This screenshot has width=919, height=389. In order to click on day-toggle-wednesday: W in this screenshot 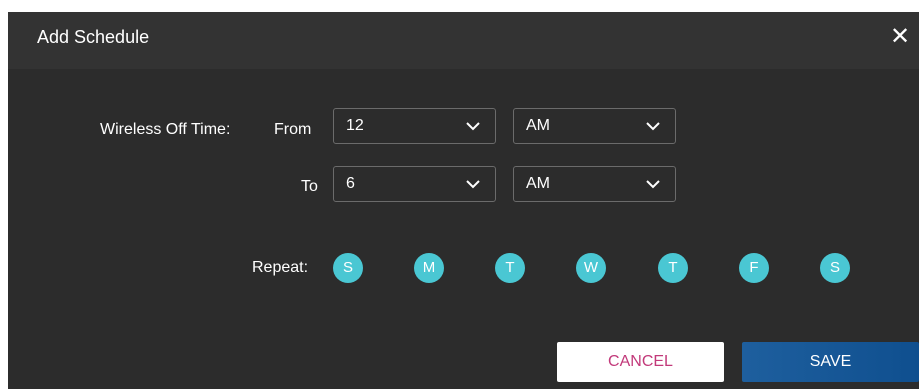, I will do `click(591, 268)`.